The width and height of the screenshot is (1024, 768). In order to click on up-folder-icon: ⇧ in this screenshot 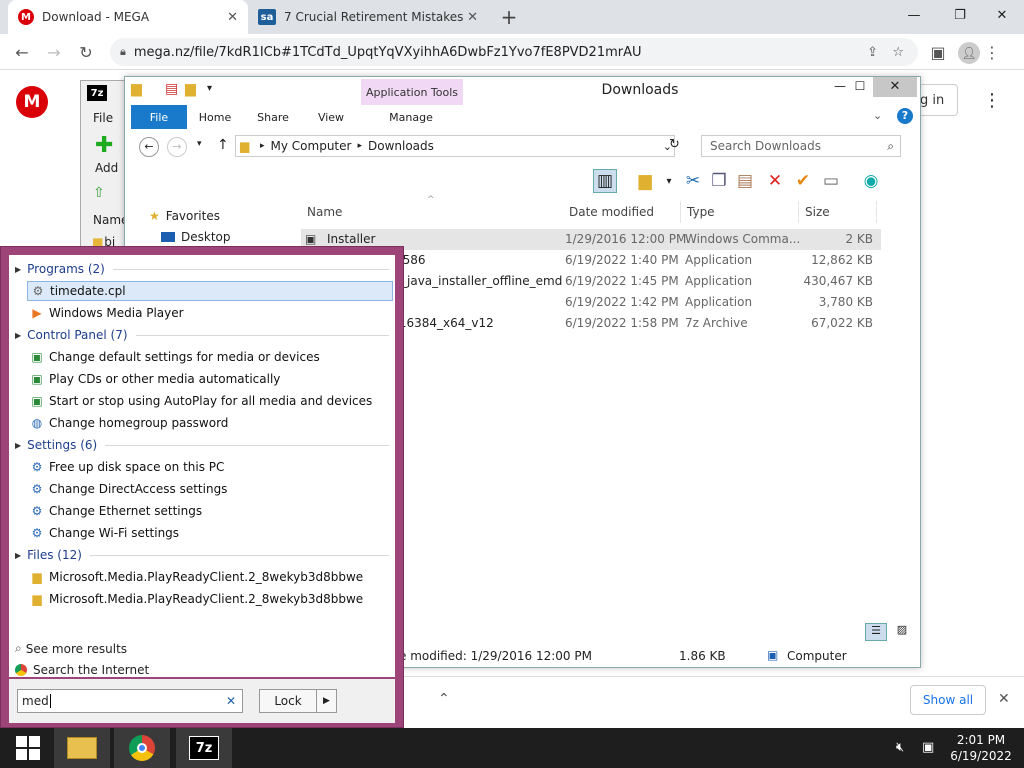, I will do `click(99, 193)`.